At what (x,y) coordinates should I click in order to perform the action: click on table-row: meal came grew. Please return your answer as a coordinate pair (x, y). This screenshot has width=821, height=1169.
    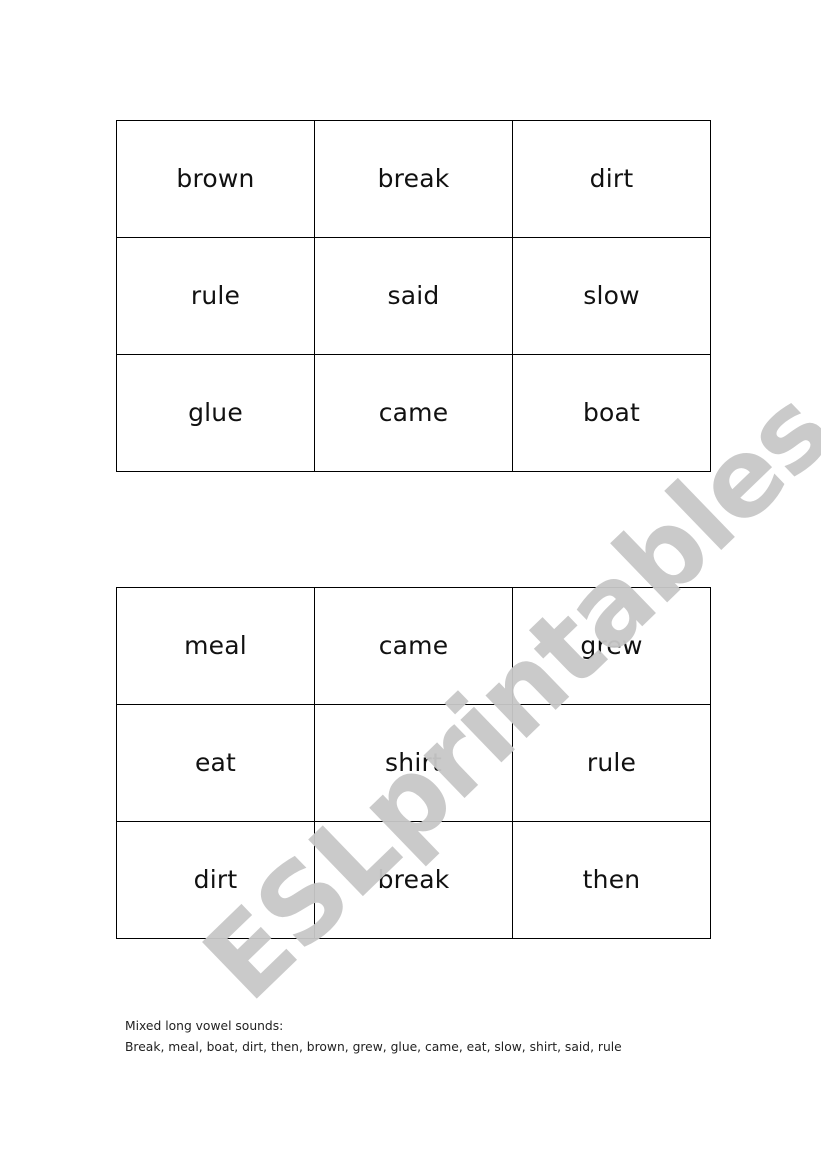
    Looking at the image, I should click on (413, 646).